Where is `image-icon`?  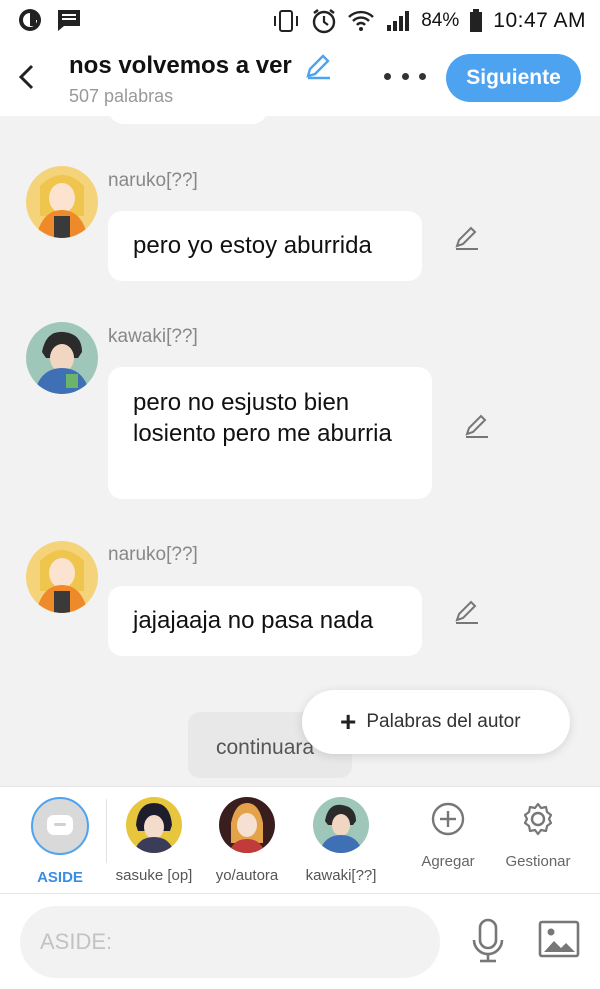
image-icon is located at coordinates (559, 939).